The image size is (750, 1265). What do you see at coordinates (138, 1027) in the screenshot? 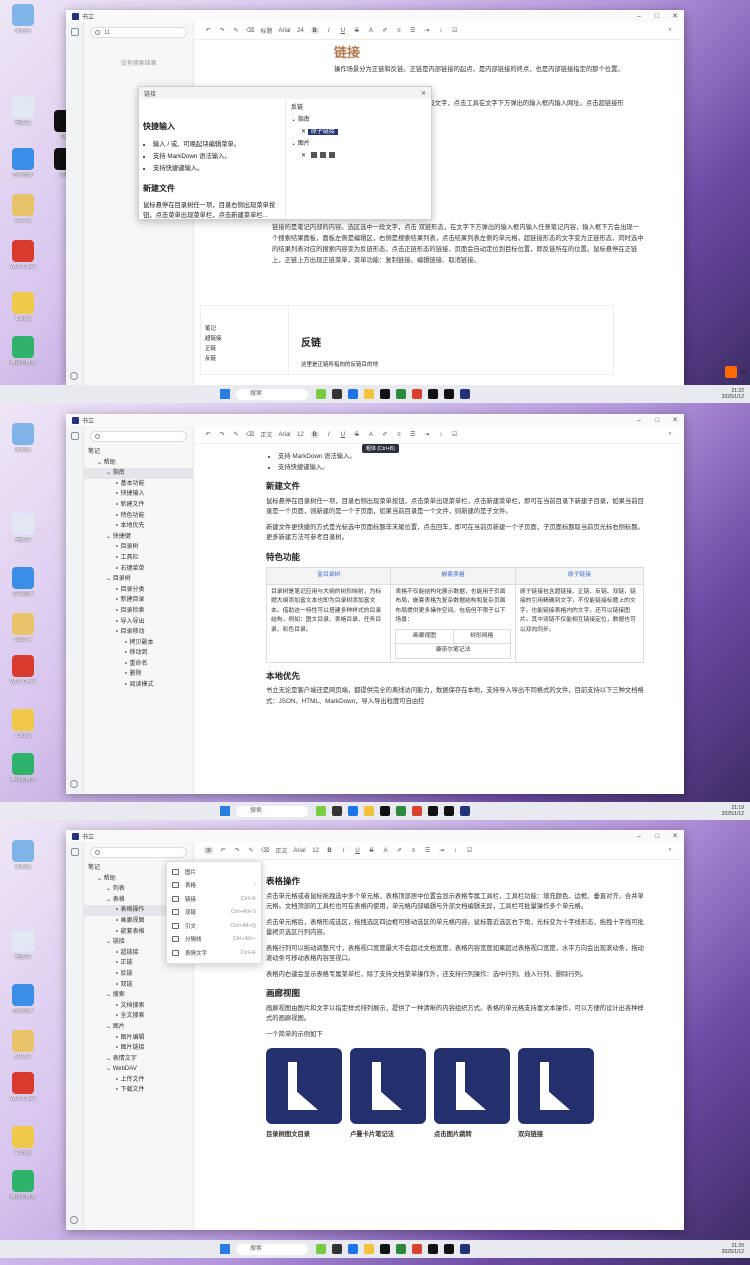
I see `tree-item: ⌄ 图片` at bounding box center [138, 1027].